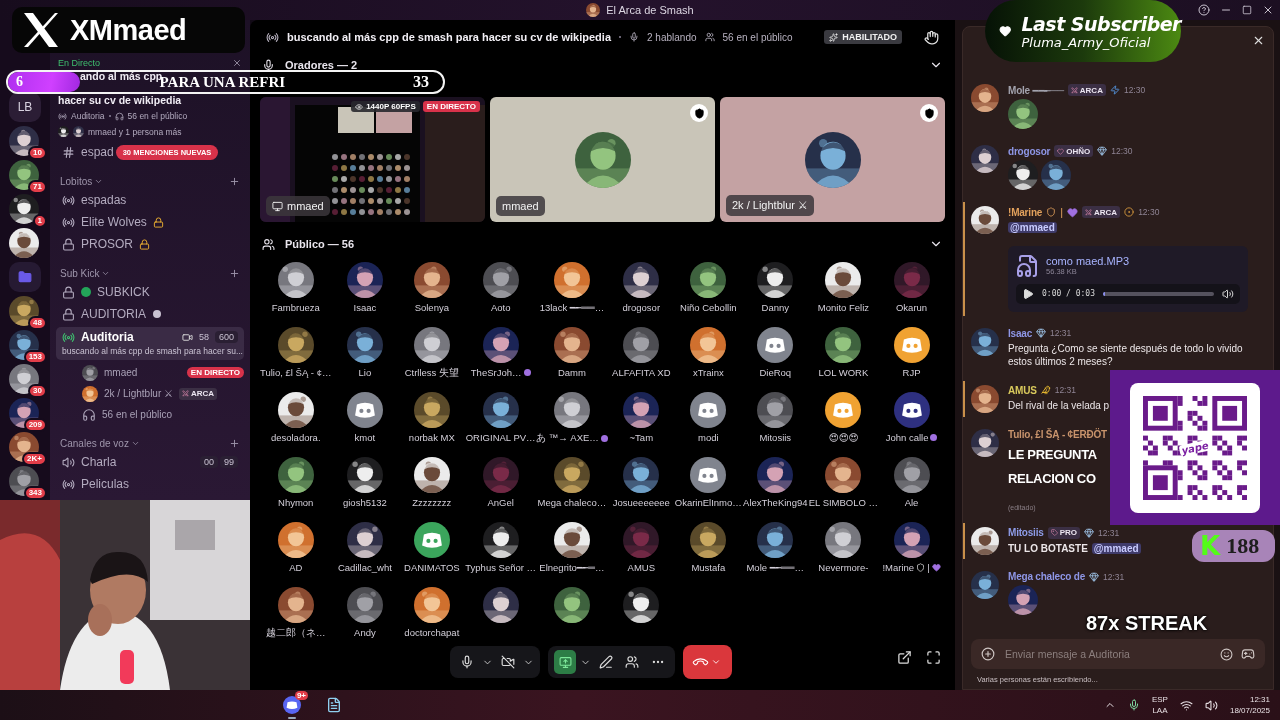 This screenshot has width=1280, height=720. What do you see at coordinates (431, 437) in the screenshot?
I see `member-name: norbak MX` at bounding box center [431, 437].